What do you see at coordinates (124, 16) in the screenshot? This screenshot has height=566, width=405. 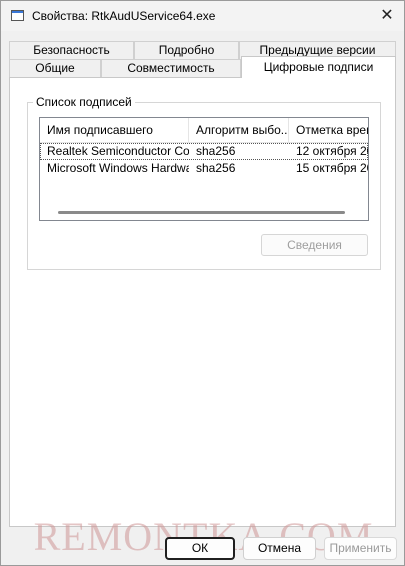 I see `window-title: Свойства: RtkAudUService64.exe` at bounding box center [124, 16].